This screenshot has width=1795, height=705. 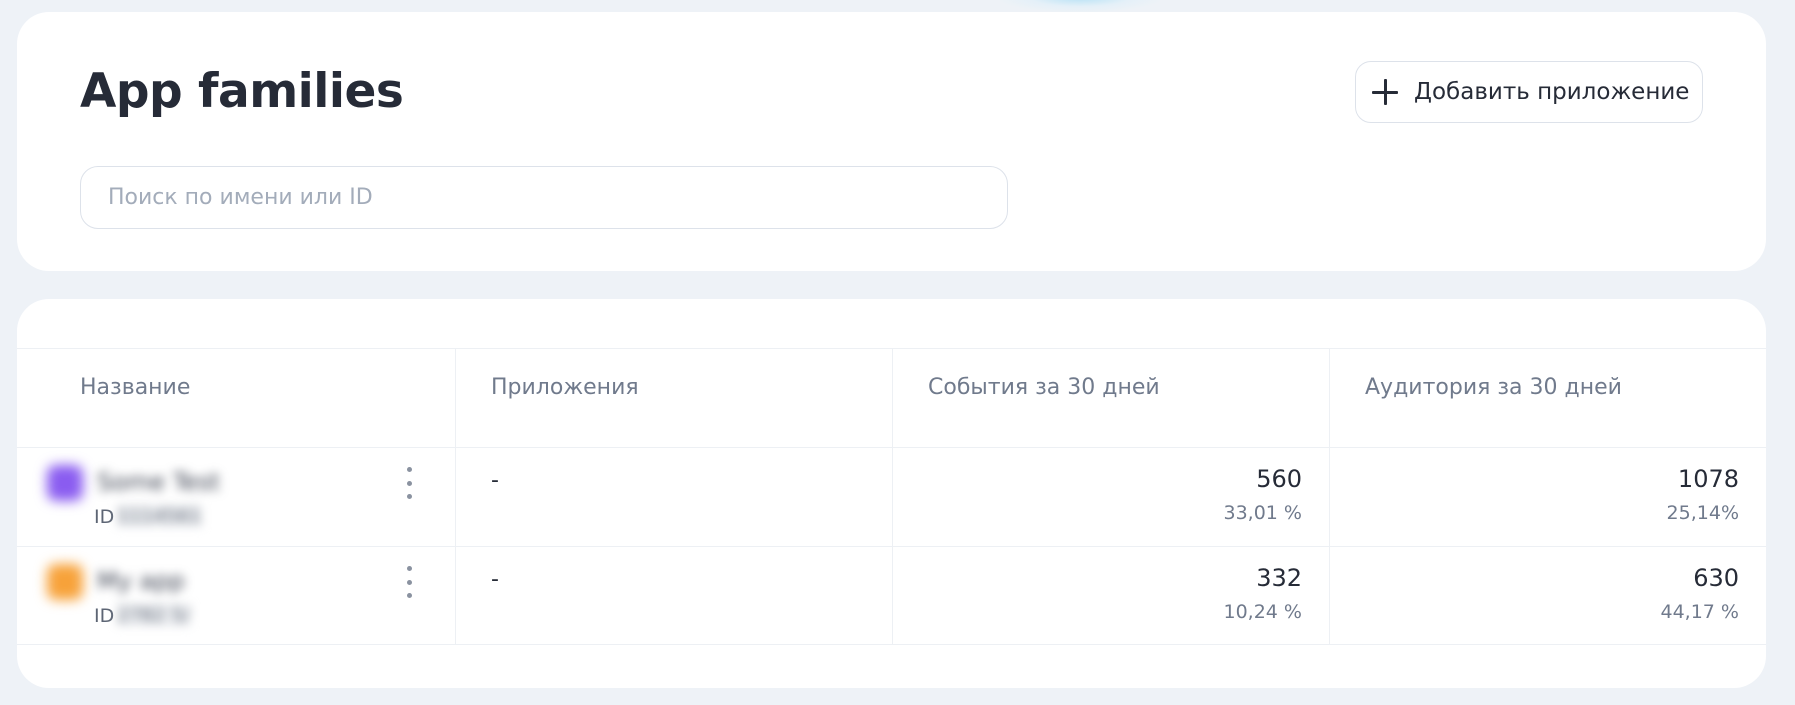 I want to click on name-cell: Some Test ID 1114561, so click(x=236, y=497).